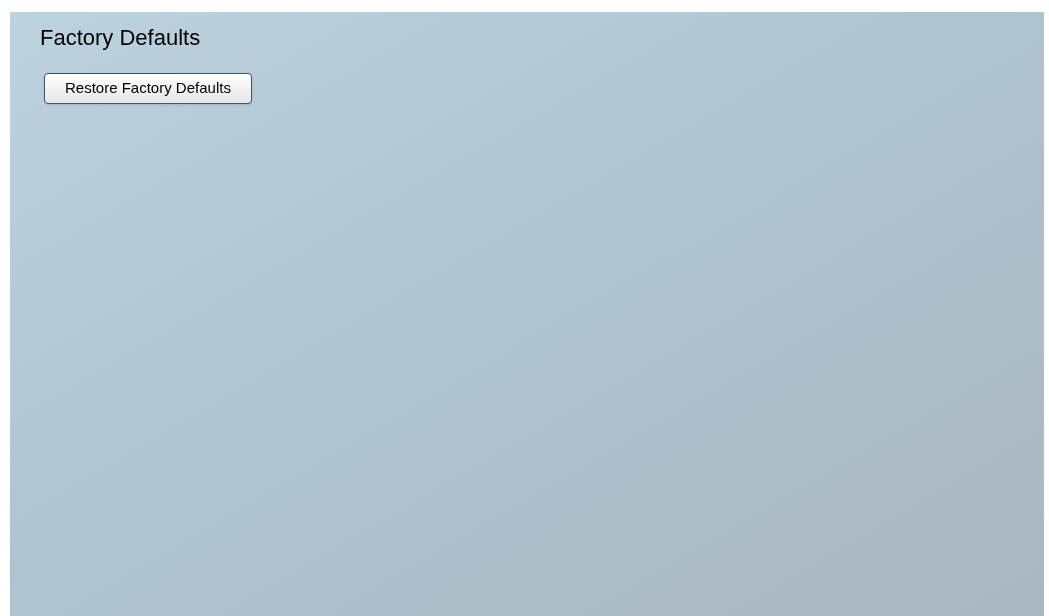 This screenshot has height=616, width=1049. Describe the element at coordinates (120, 38) in the screenshot. I see `page-title: Factory Defaults` at that location.